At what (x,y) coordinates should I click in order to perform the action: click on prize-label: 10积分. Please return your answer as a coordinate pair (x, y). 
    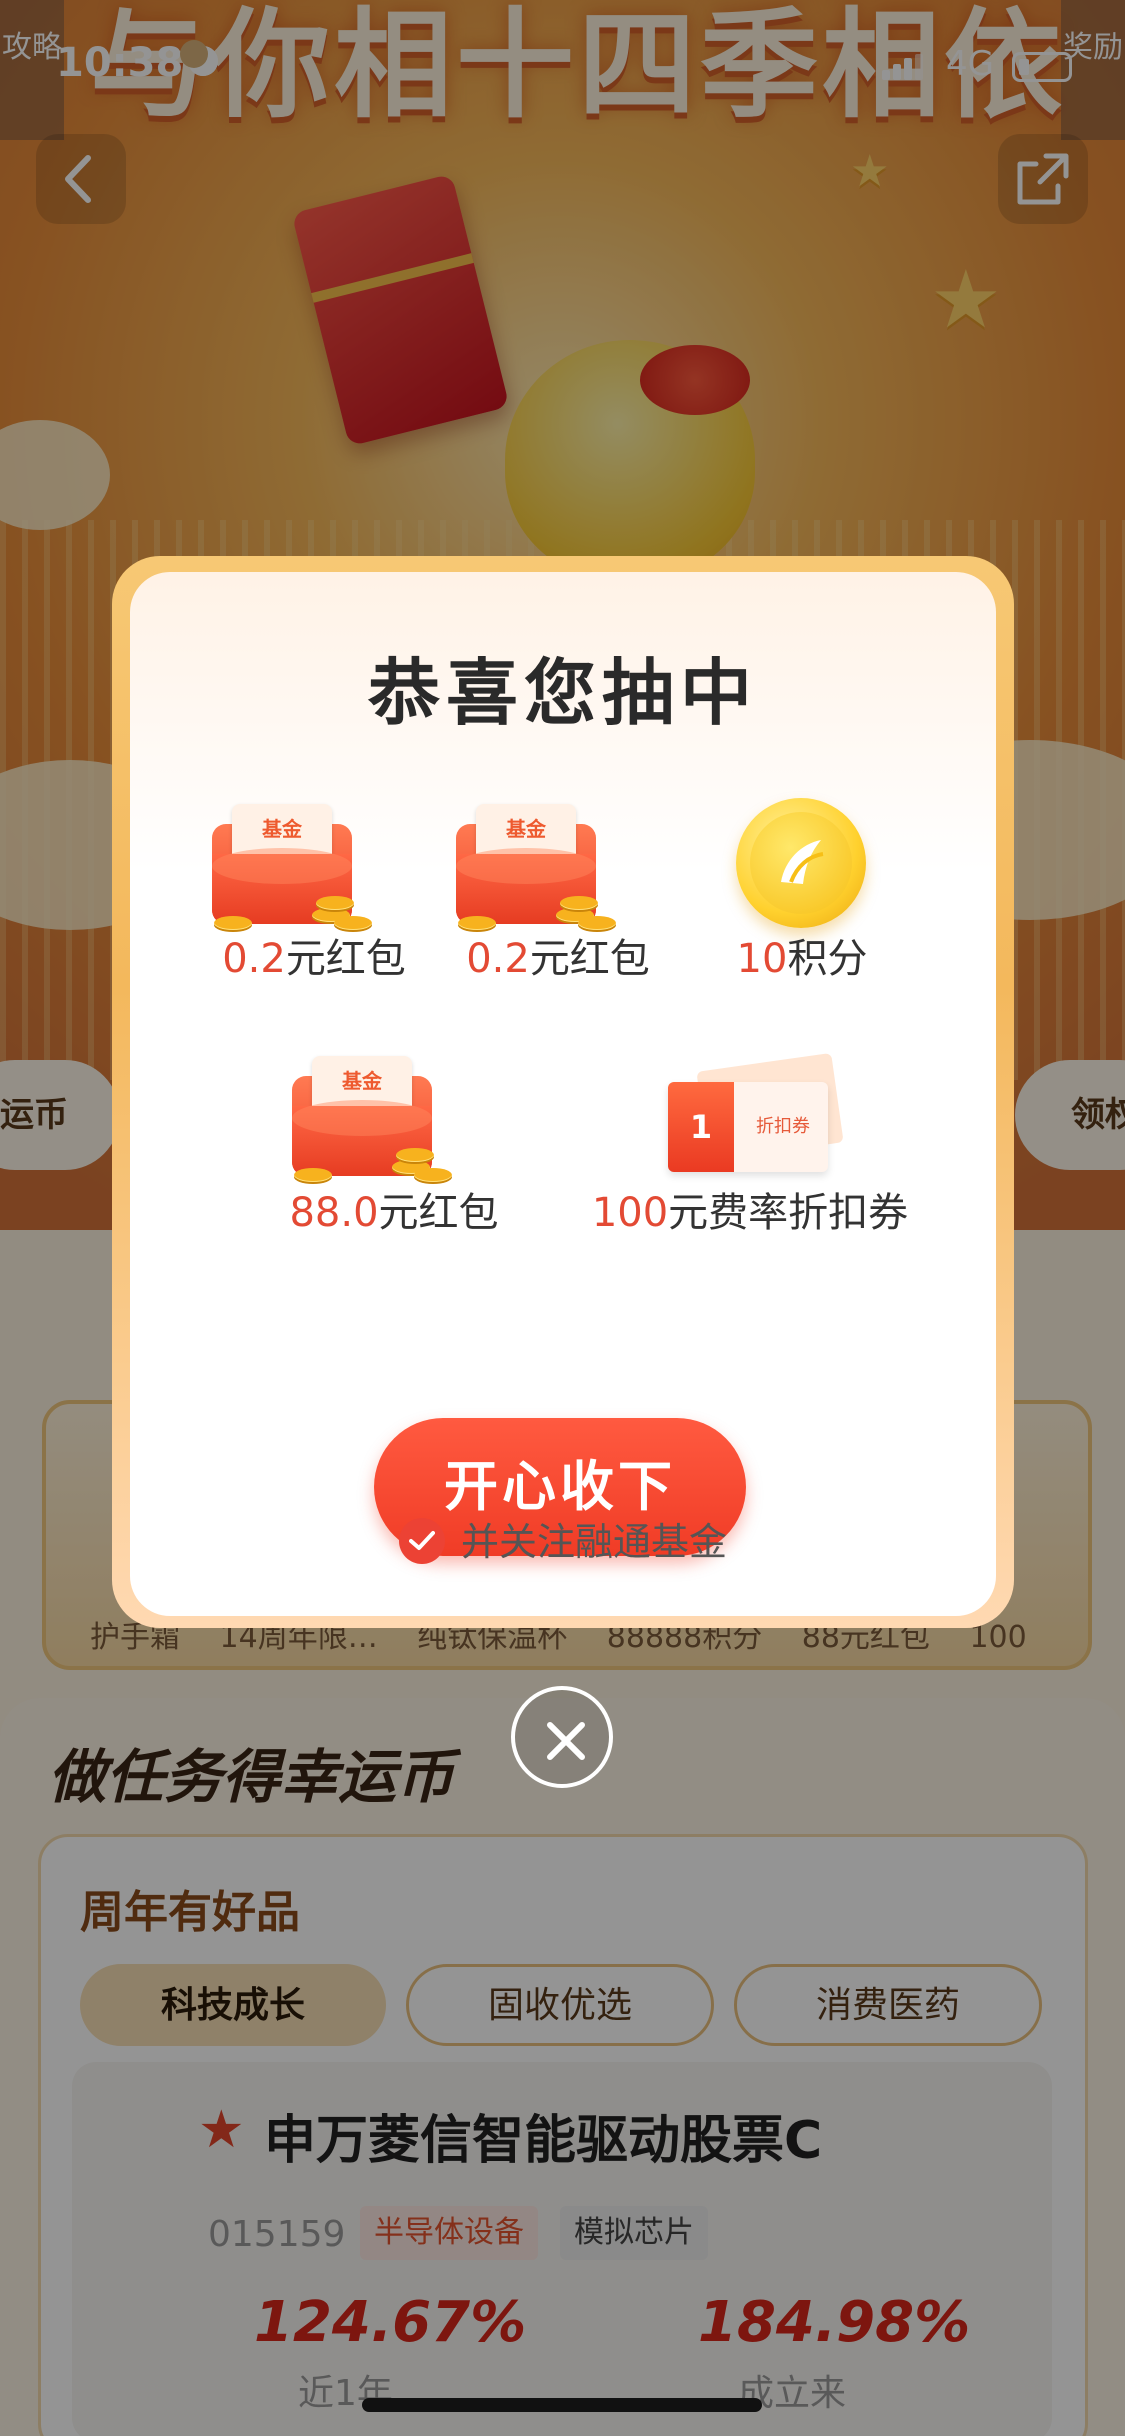
    Looking at the image, I should click on (802, 955).